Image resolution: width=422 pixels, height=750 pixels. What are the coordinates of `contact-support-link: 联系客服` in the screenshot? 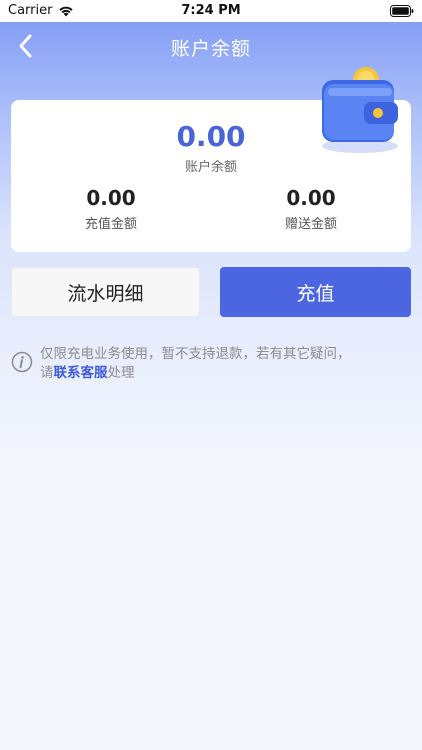 It's located at (81, 373).